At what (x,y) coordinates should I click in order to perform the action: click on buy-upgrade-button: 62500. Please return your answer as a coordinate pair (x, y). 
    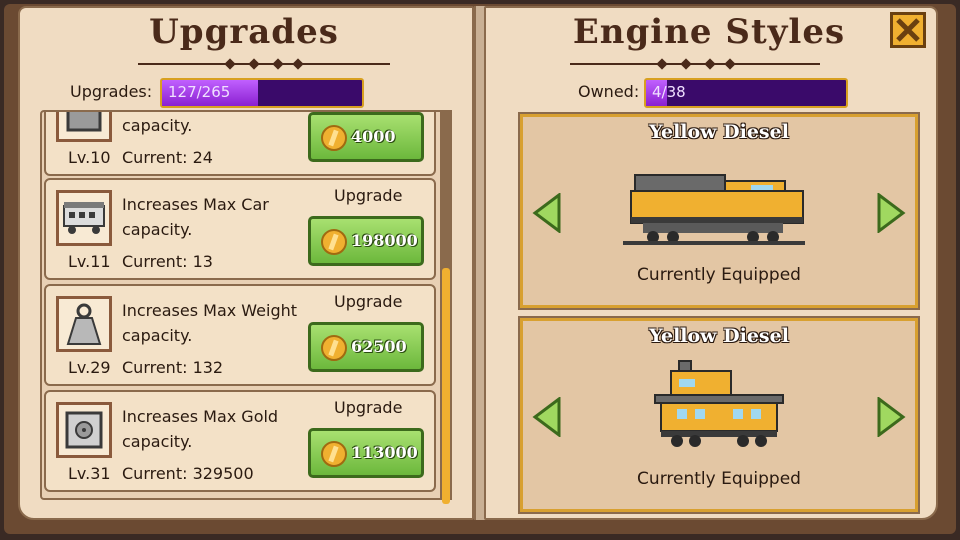
    Looking at the image, I should click on (366, 347).